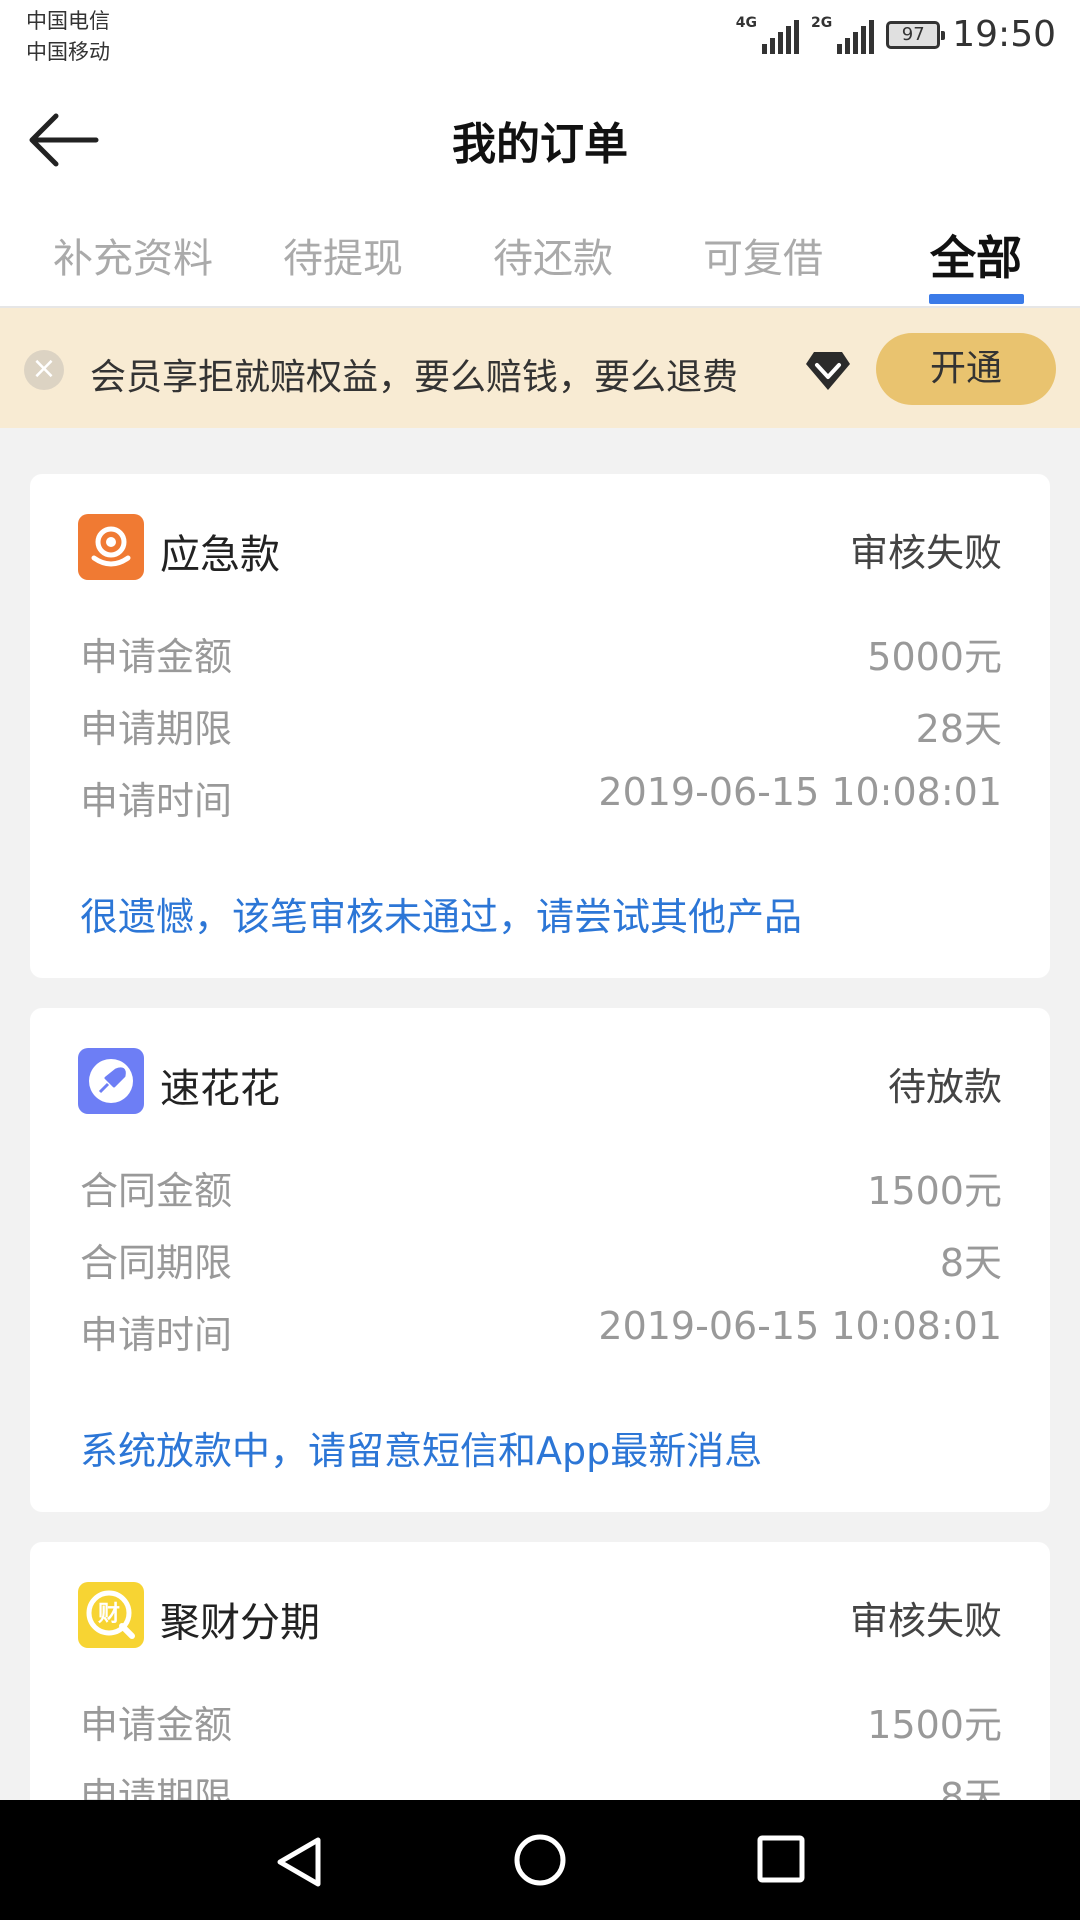 This screenshot has height=1920, width=1080. What do you see at coordinates (944, 1087) in the screenshot?
I see `order-status: 待放款` at bounding box center [944, 1087].